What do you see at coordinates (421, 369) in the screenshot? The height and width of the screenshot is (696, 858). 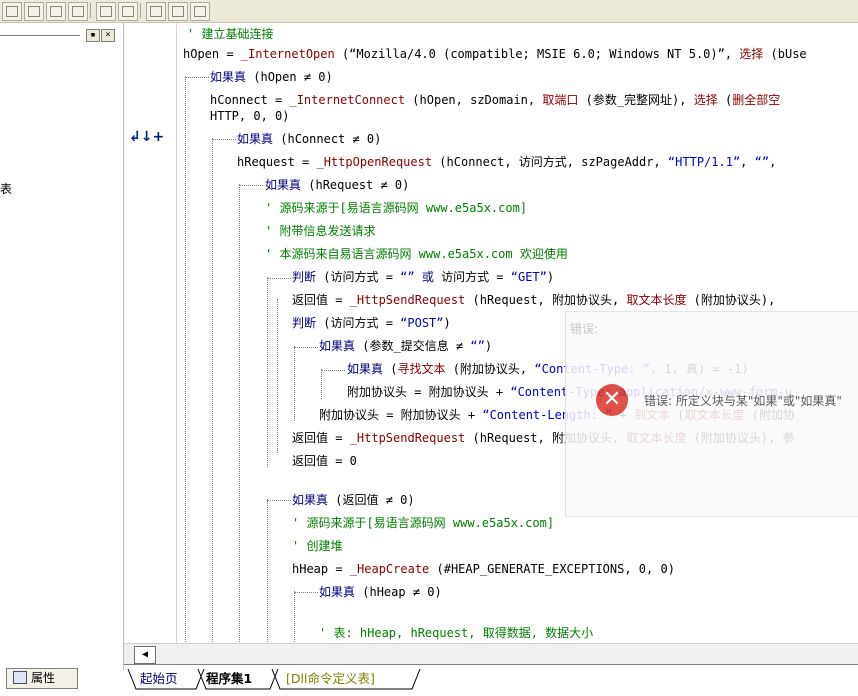 I see `code-token: 寻找文本` at bounding box center [421, 369].